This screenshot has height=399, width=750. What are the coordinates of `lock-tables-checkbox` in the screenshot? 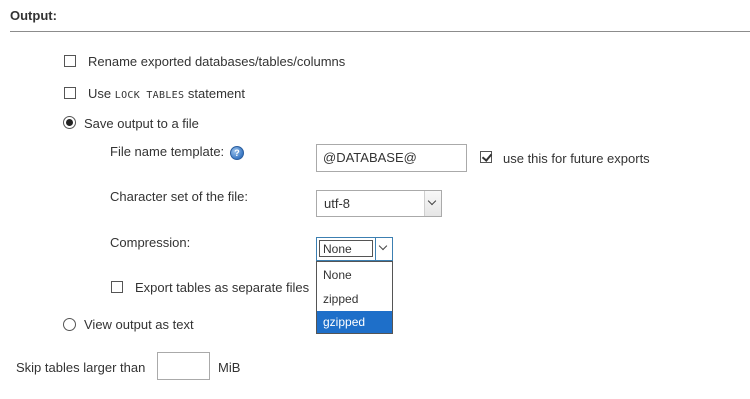 It's located at (70, 93).